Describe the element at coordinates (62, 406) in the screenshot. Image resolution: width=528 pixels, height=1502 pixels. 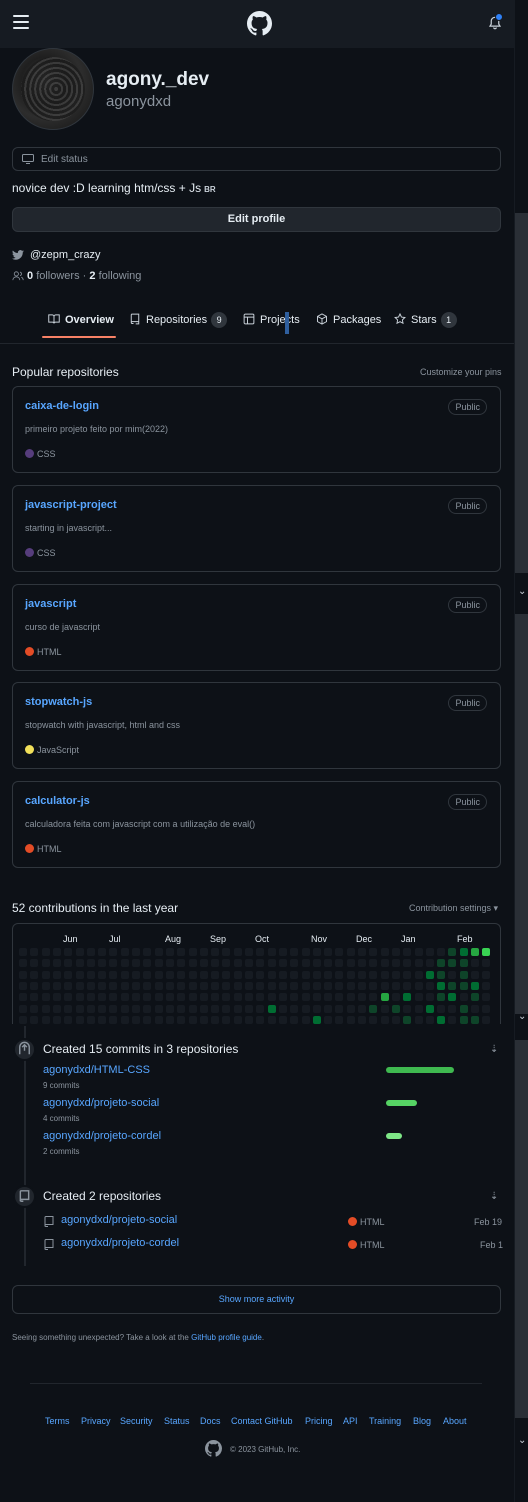
I see `repo-name-link: caixa-de-login` at that location.